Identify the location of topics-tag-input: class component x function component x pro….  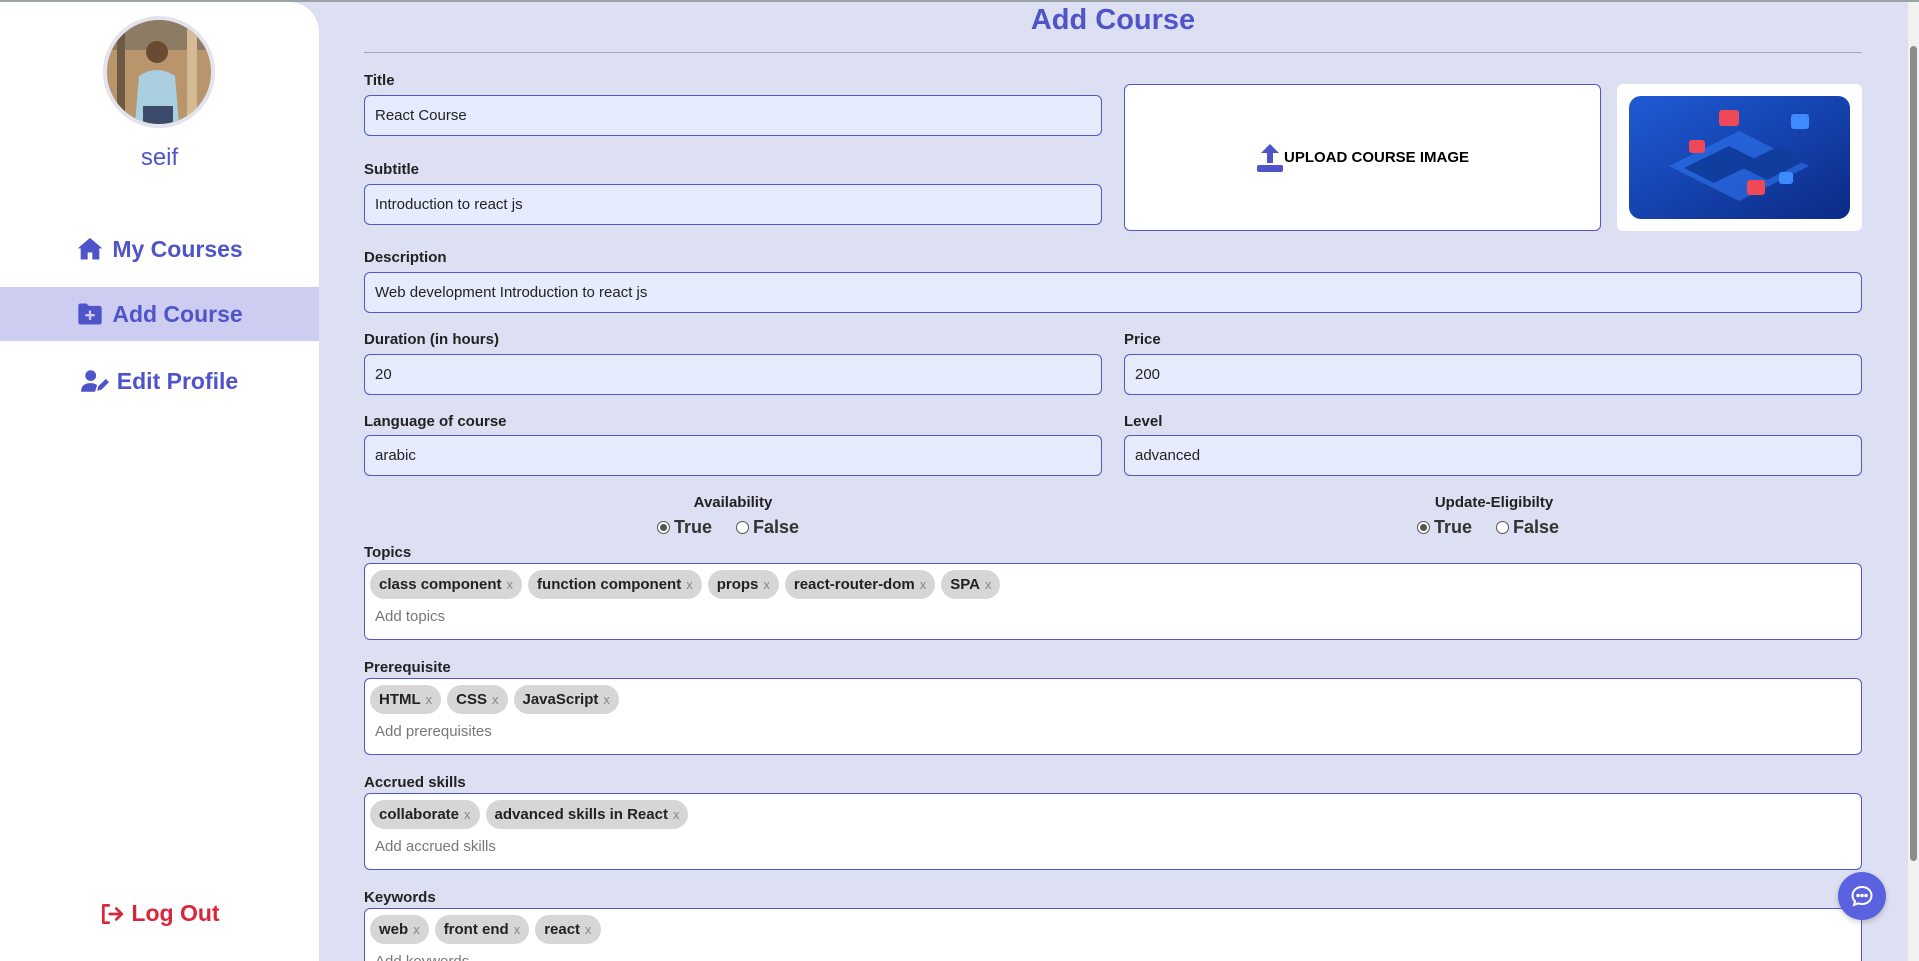
(1113, 601).